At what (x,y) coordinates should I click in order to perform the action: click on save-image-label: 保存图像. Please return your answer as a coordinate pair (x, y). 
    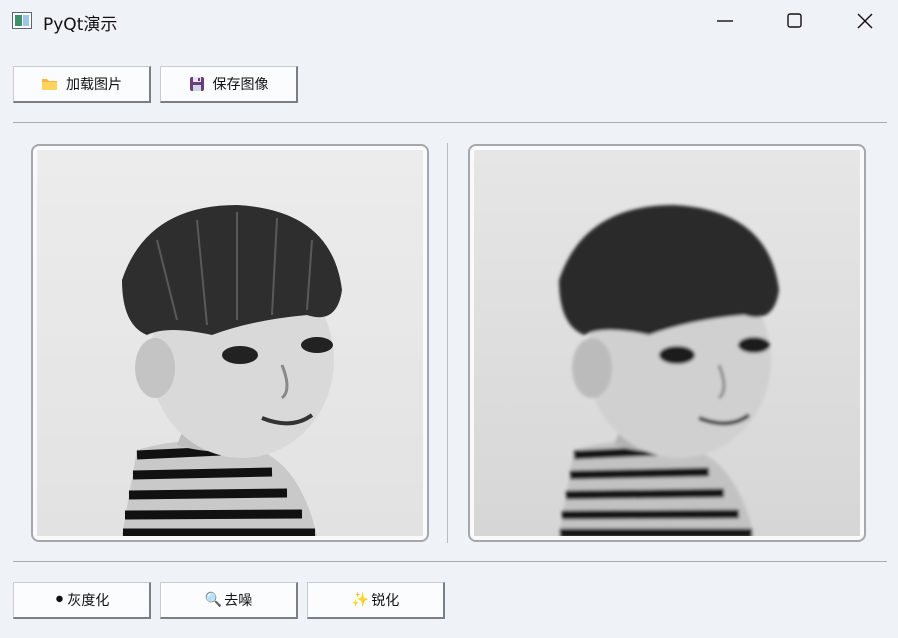
    Looking at the image, I should click on (240, 85).